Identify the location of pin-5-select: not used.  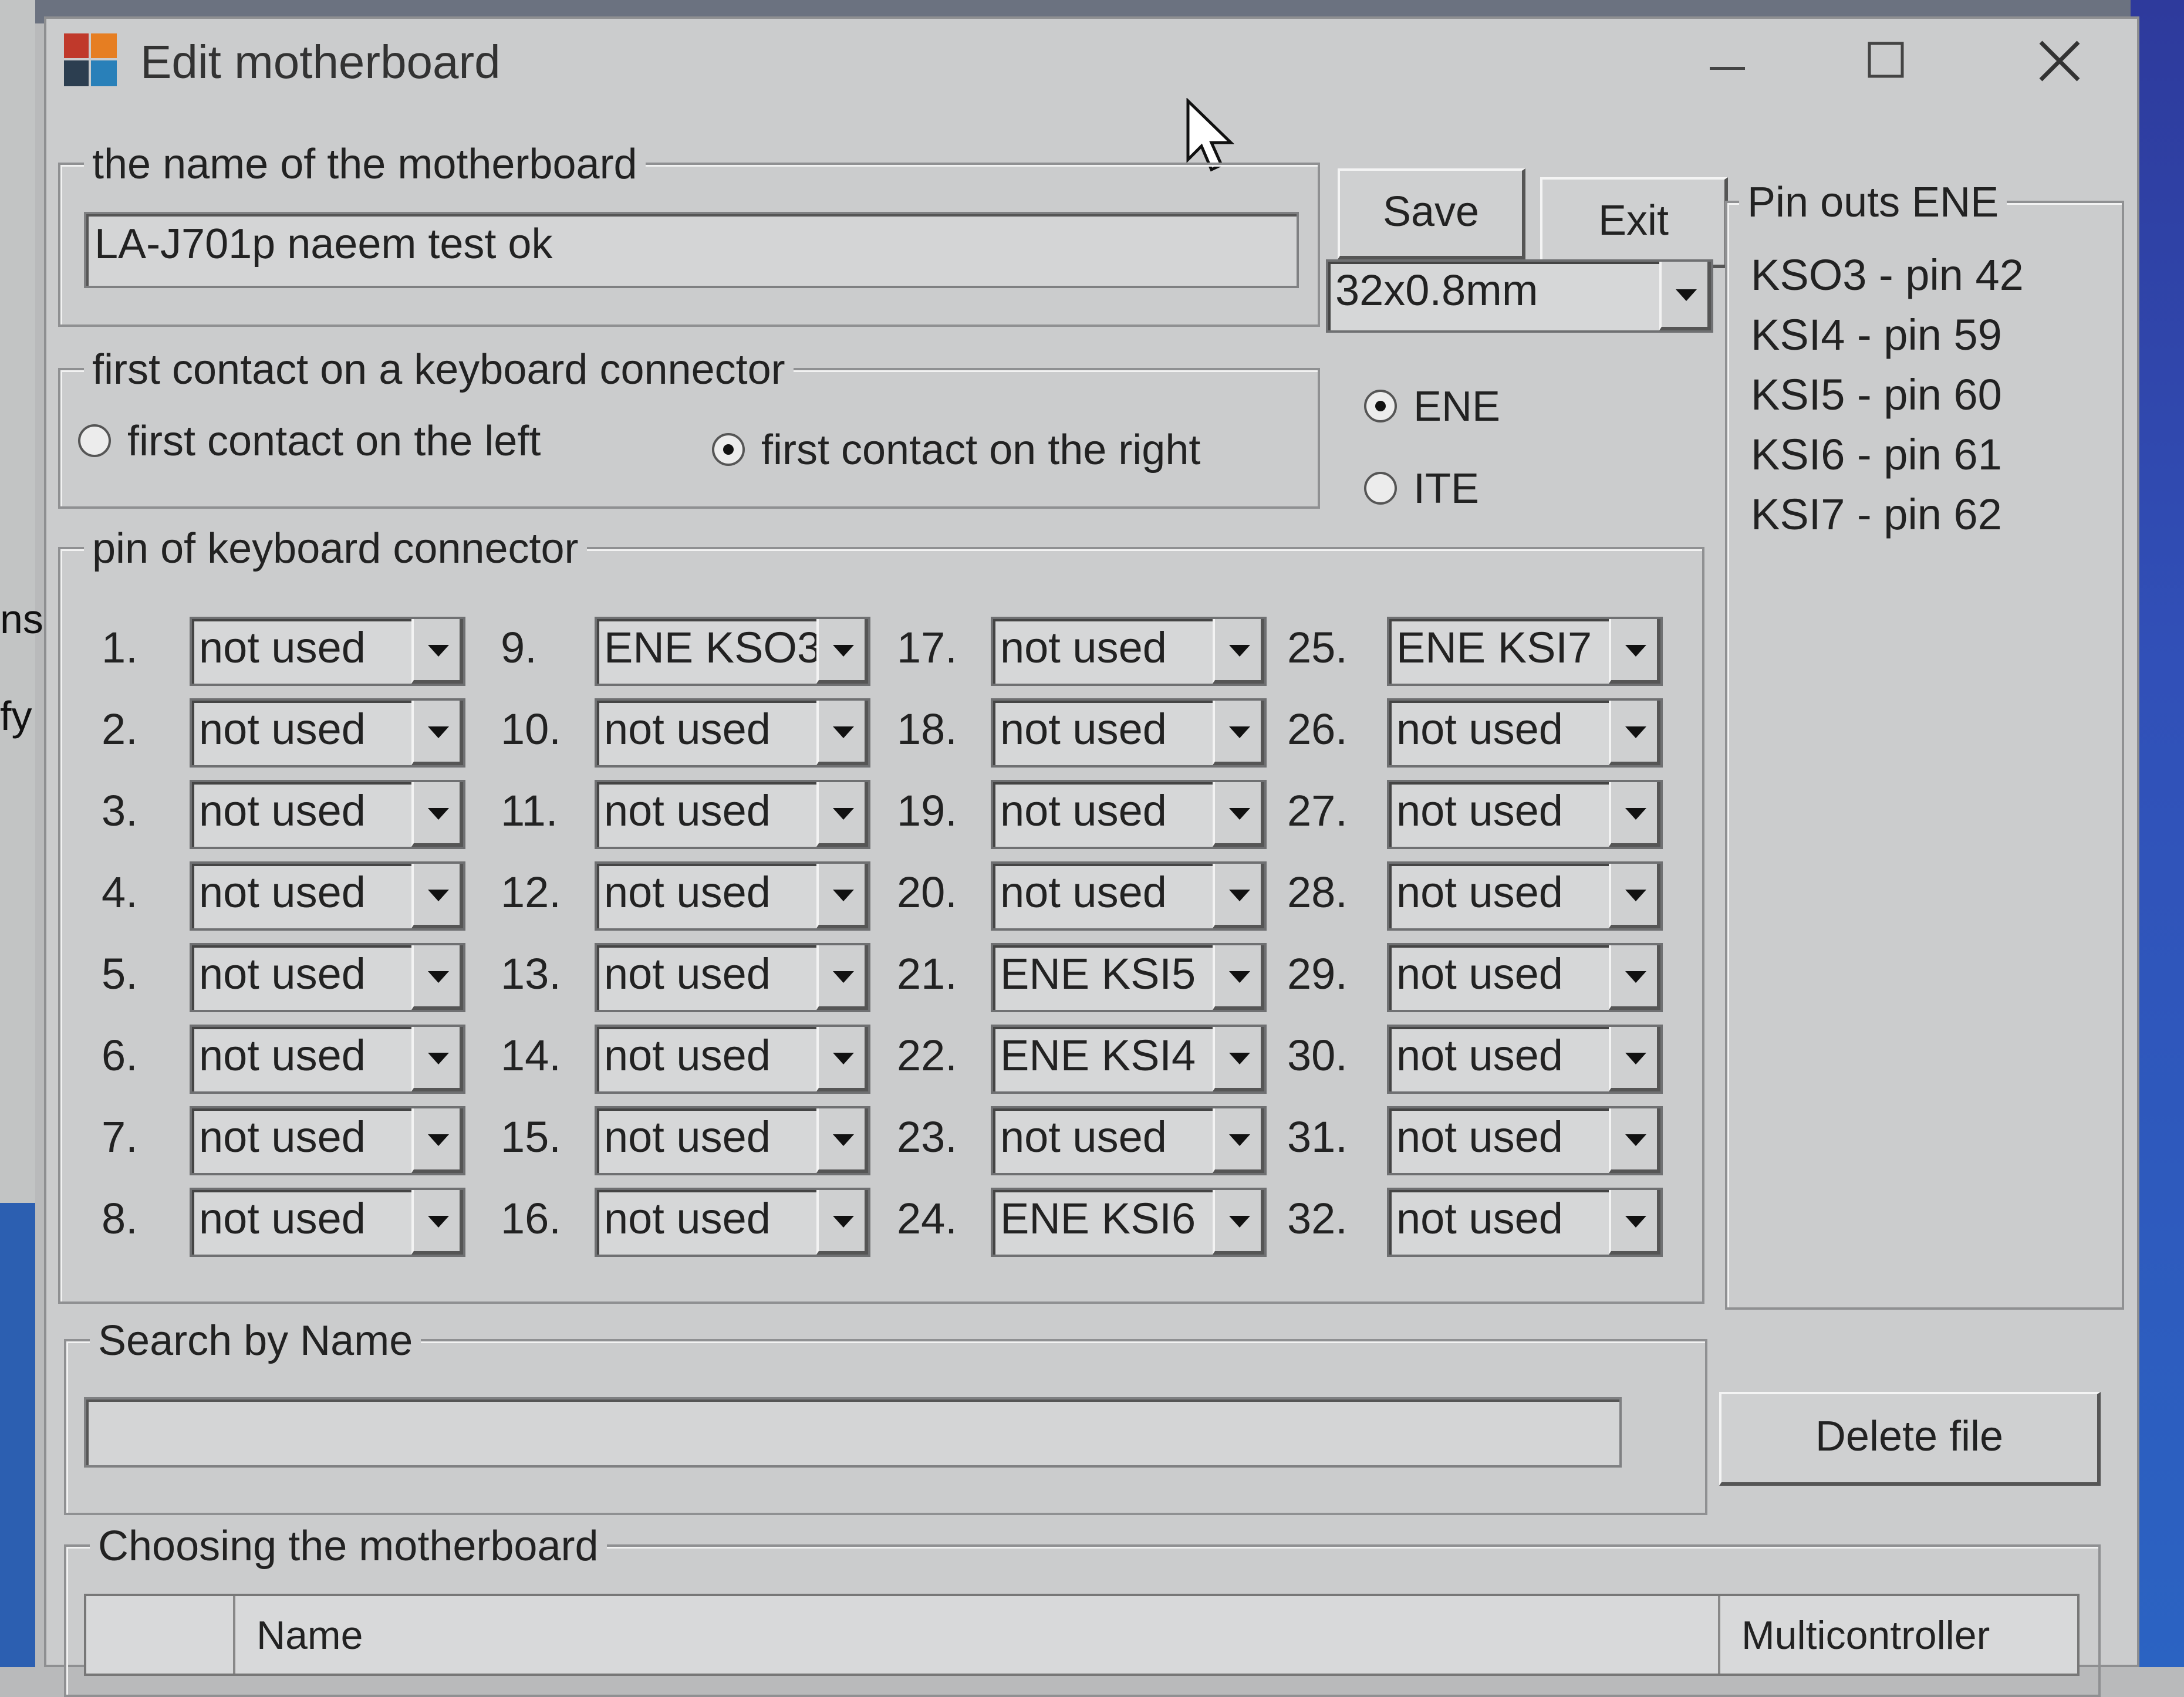
(327, 977).